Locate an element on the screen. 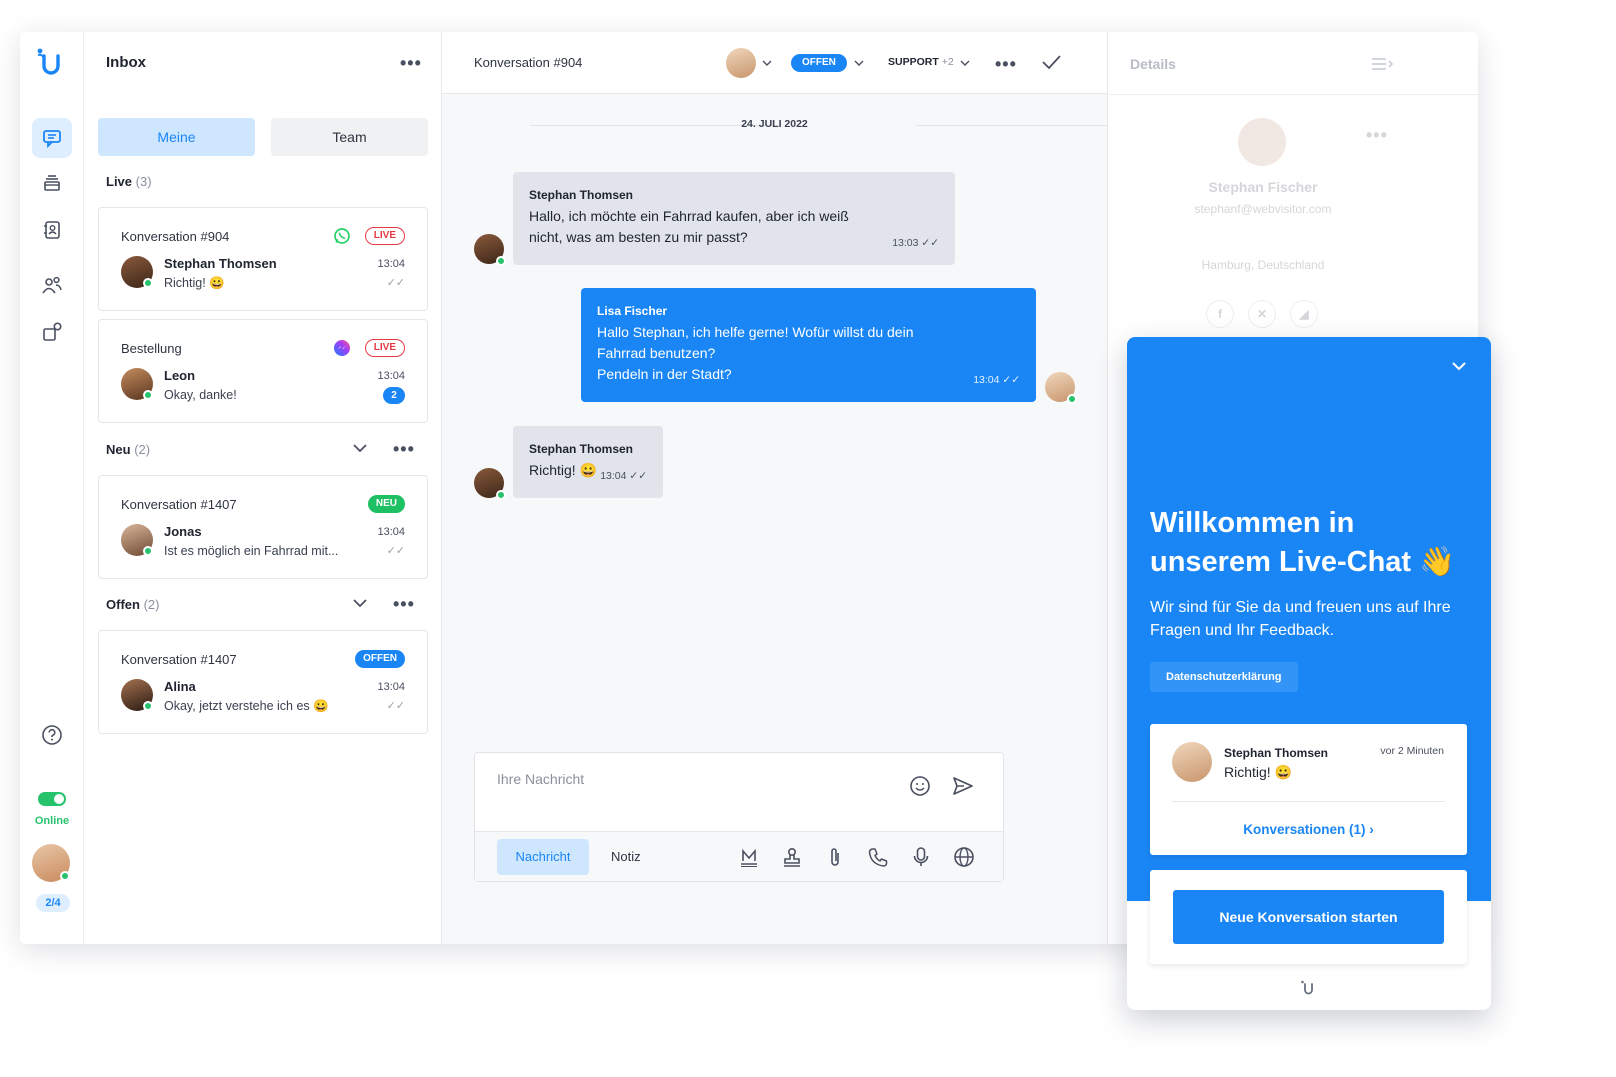 This screenshot has height=1077, width=1616. card-divider is located at coordinates (1308, 801).